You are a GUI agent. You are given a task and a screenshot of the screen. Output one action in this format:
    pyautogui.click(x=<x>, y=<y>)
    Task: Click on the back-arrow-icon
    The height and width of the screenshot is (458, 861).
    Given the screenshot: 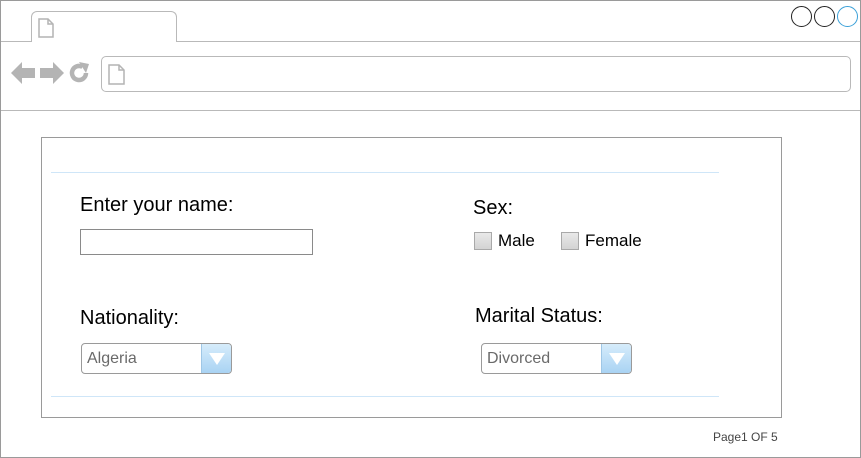 What is the action you would take?
    pyautogui.click(x=23, y=73)
    